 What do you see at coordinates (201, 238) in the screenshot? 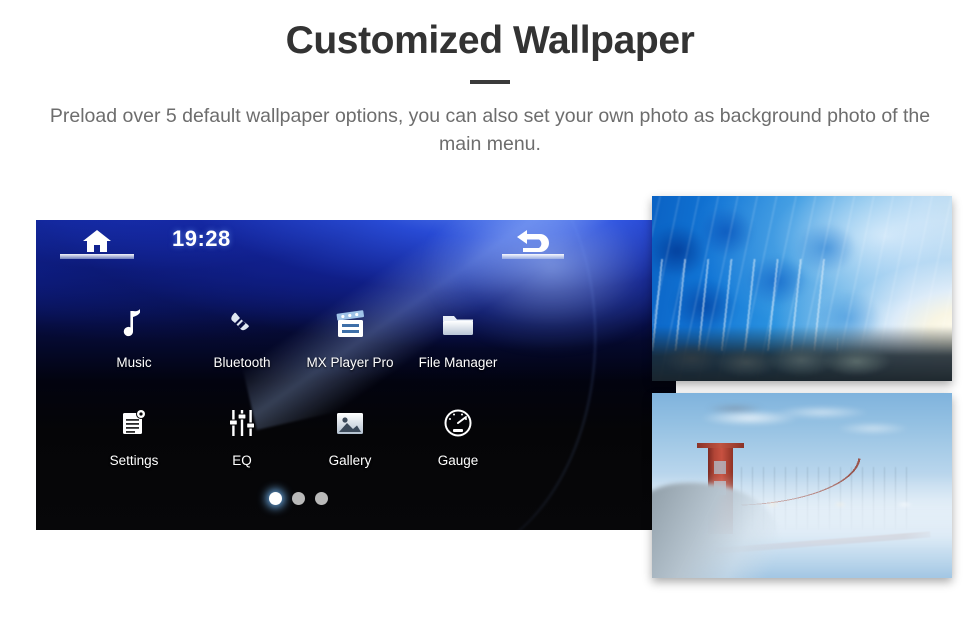
I see `clock-display: 19:28` at bounding box center [201, 238].